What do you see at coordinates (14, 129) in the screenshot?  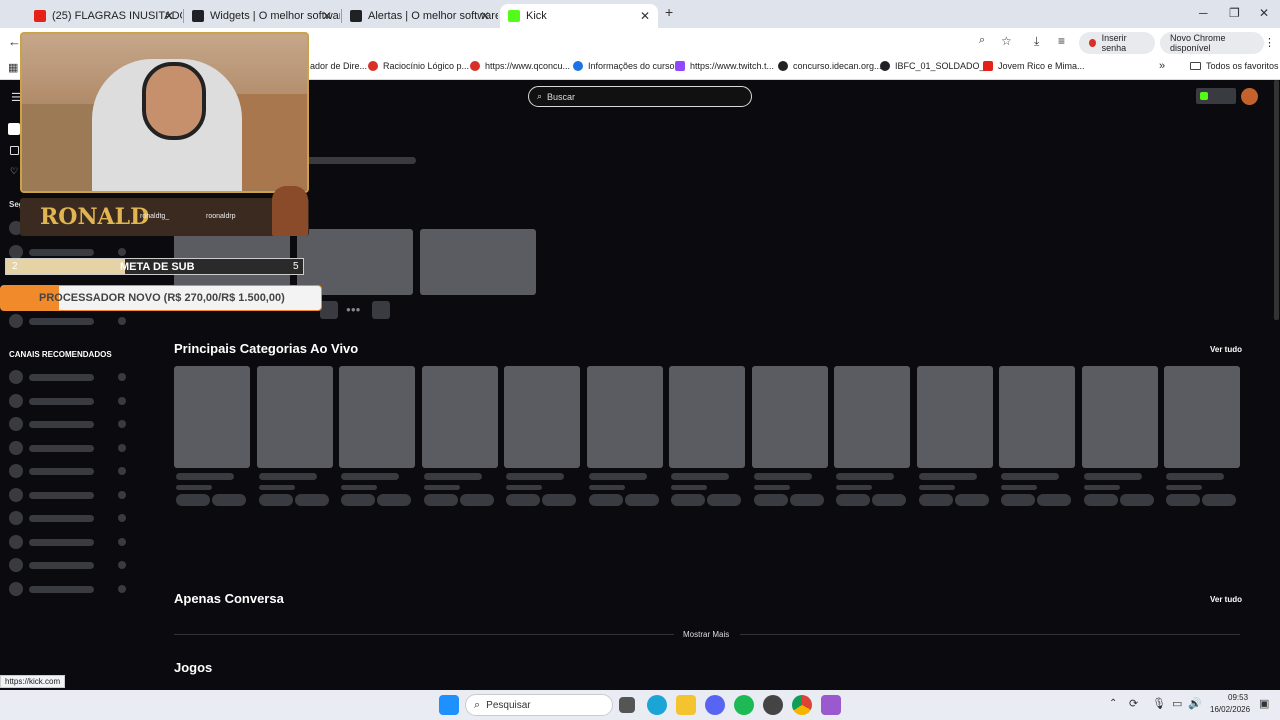 I see `home-icon` at bounding box center [14, 129].